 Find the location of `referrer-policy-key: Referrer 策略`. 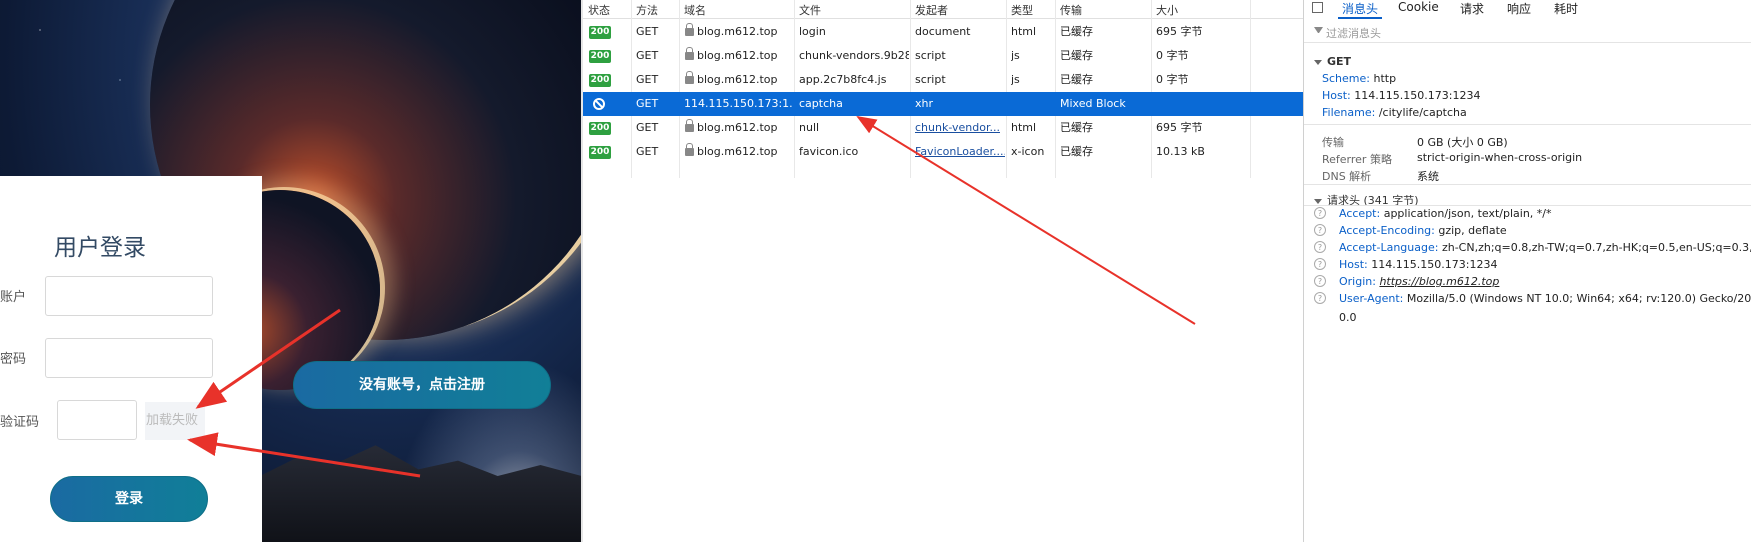

referrer-policy-key: Referrer 策略 is located at coordinates (1357, 159).